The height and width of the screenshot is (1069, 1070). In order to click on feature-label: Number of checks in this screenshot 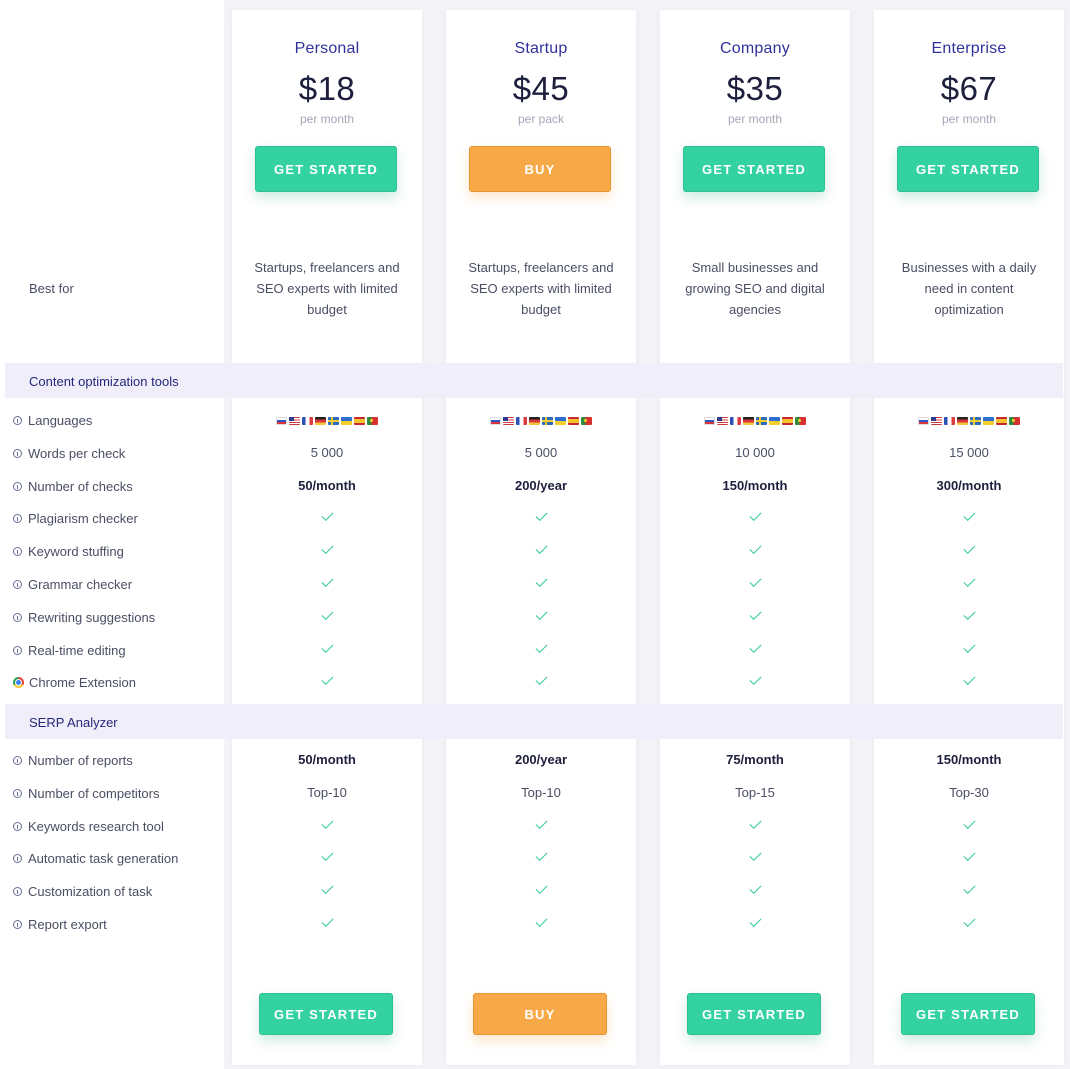, I will do `click(73, 486)`.